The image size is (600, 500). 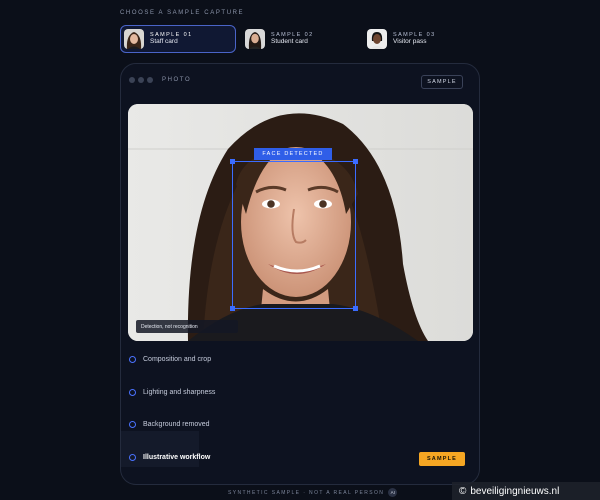 What do you see at coordinates (301, 424) in the screenshot?
I see `step-background: Background removed` at bounding box center [301, 424].